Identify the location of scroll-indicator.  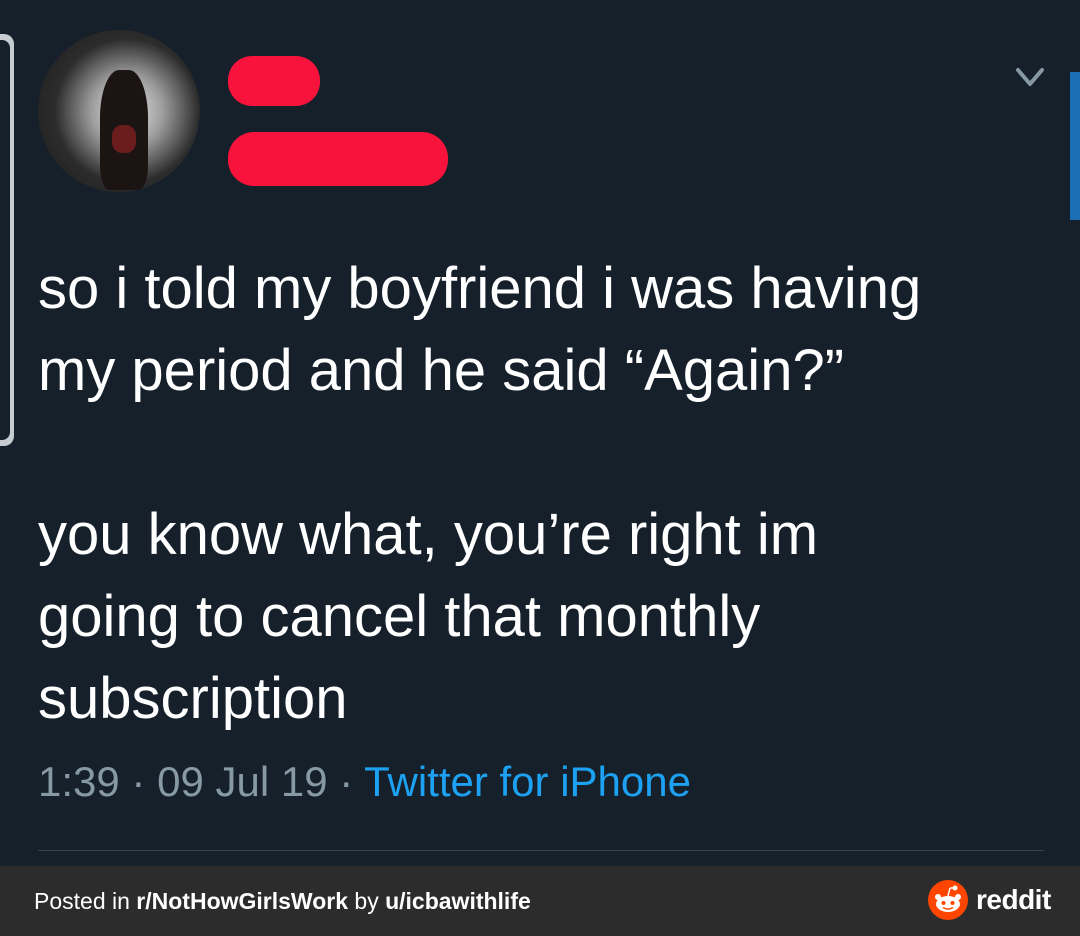
(1075, 146).